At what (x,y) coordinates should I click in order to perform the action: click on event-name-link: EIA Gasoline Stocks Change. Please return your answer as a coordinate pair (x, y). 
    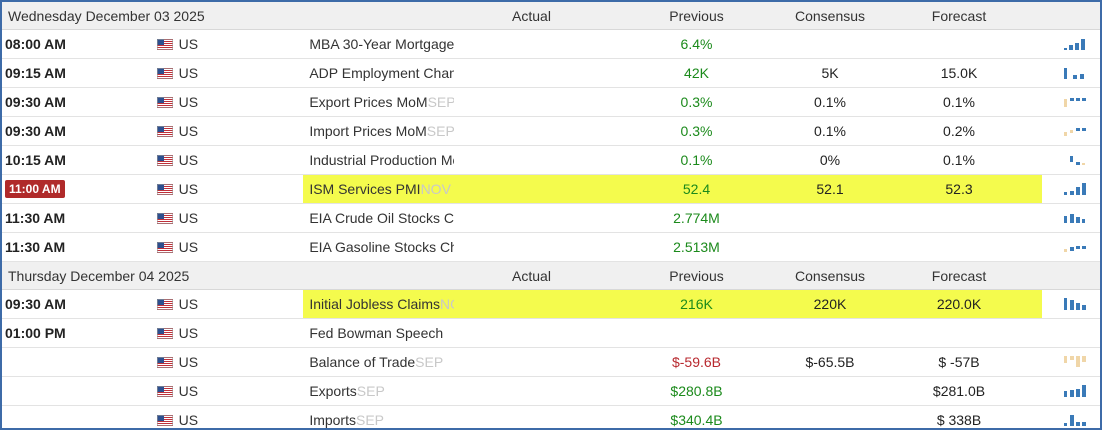
    Looking at the image, I should click on (378, 247).